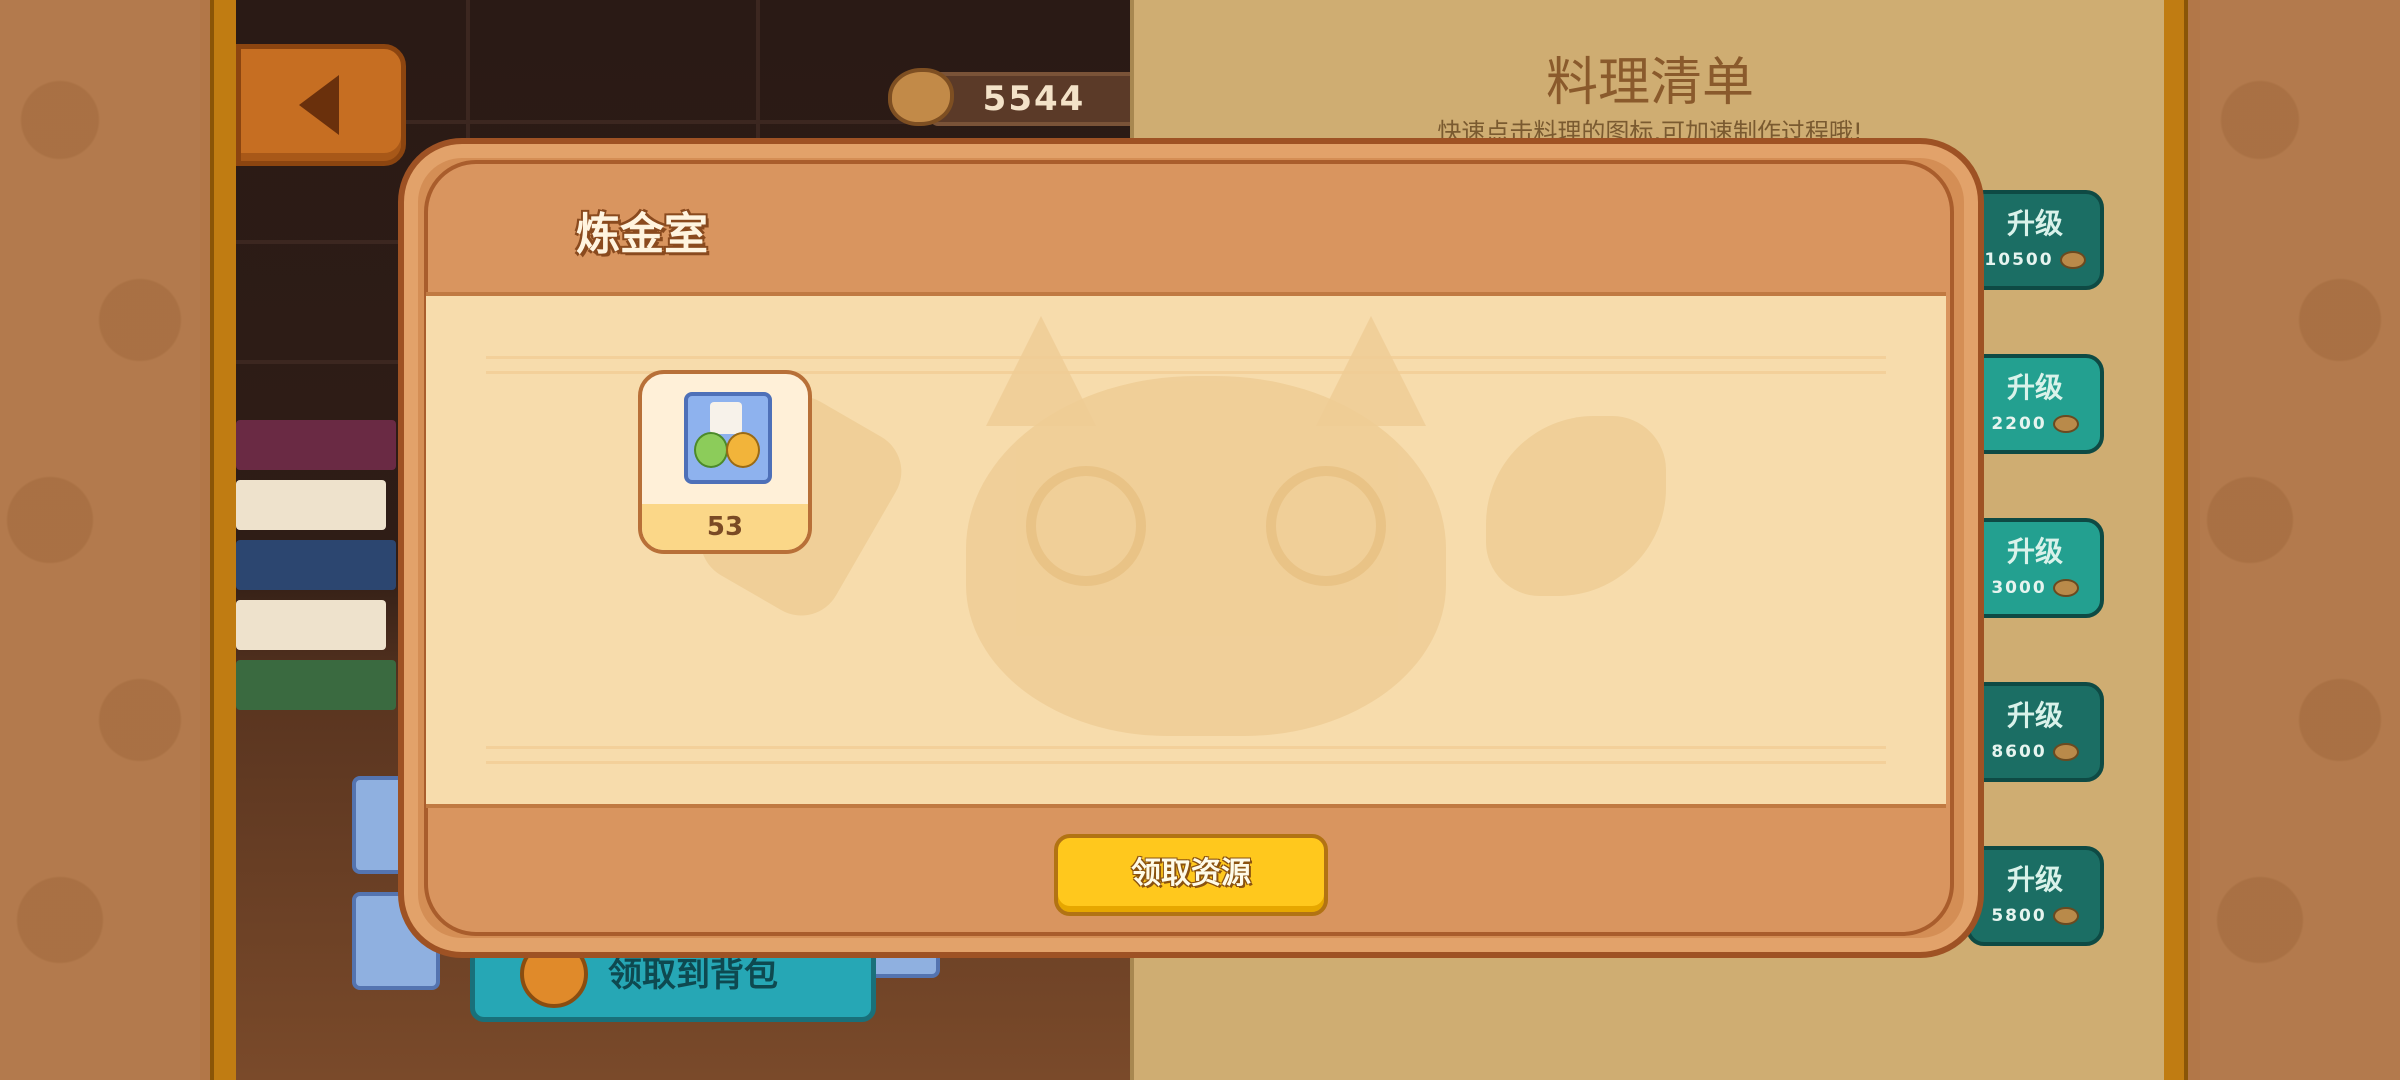  I want to click on alchemy-box-icon, so click(728, 438).